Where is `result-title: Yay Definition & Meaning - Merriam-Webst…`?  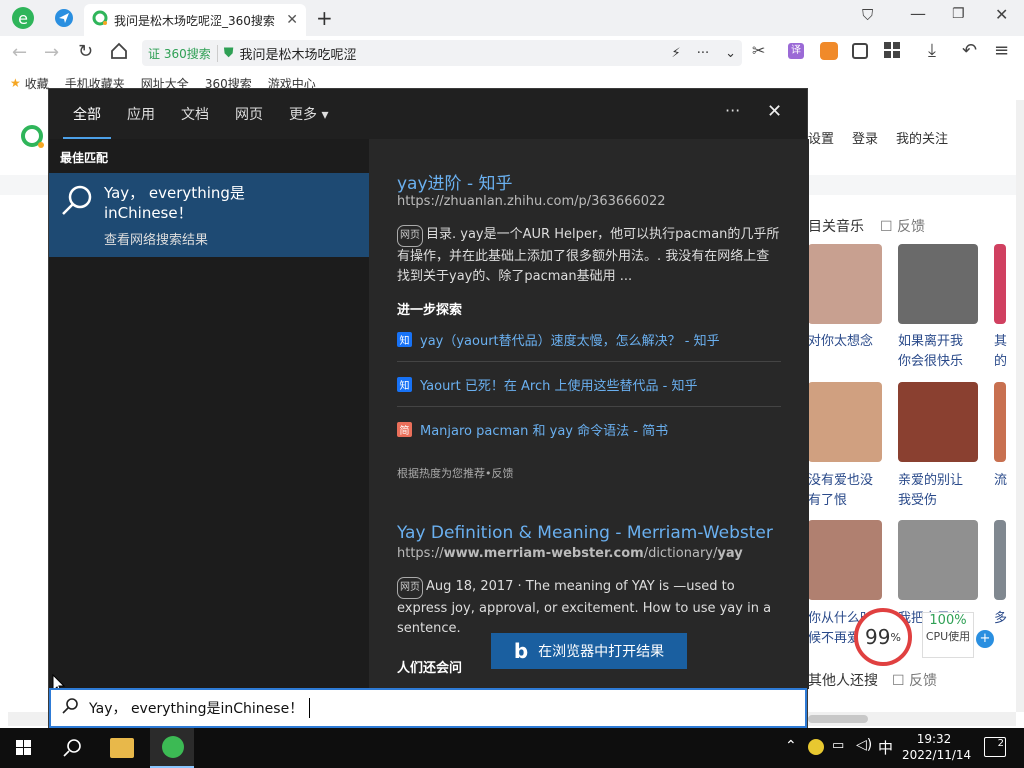
result-title: Yay Definition & Meaning - Merriam-Webst… is located at coordinates (585, 533).